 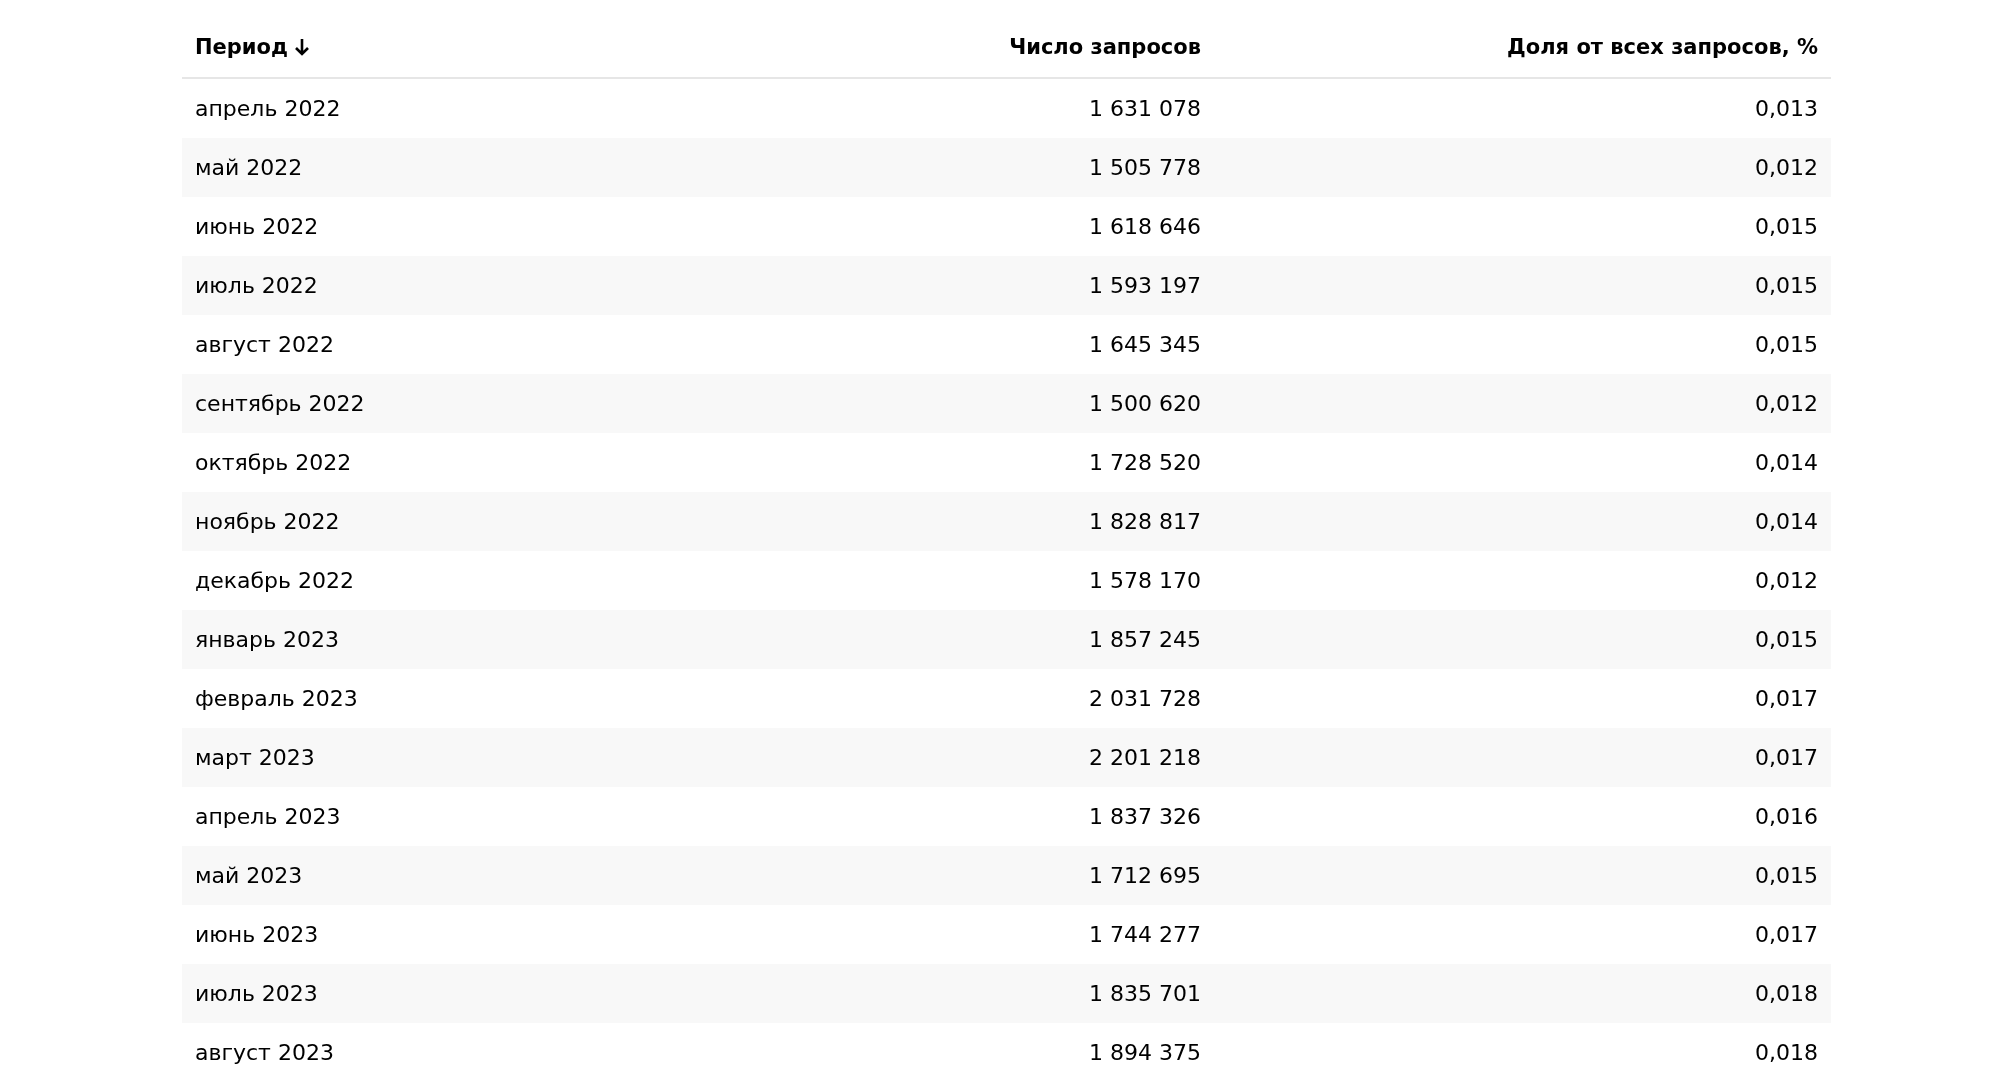 What do you see at coordinates (998, 167) in the screenshot?
I see `table-cell: 1 505 778` at bounding box center [998, 167].